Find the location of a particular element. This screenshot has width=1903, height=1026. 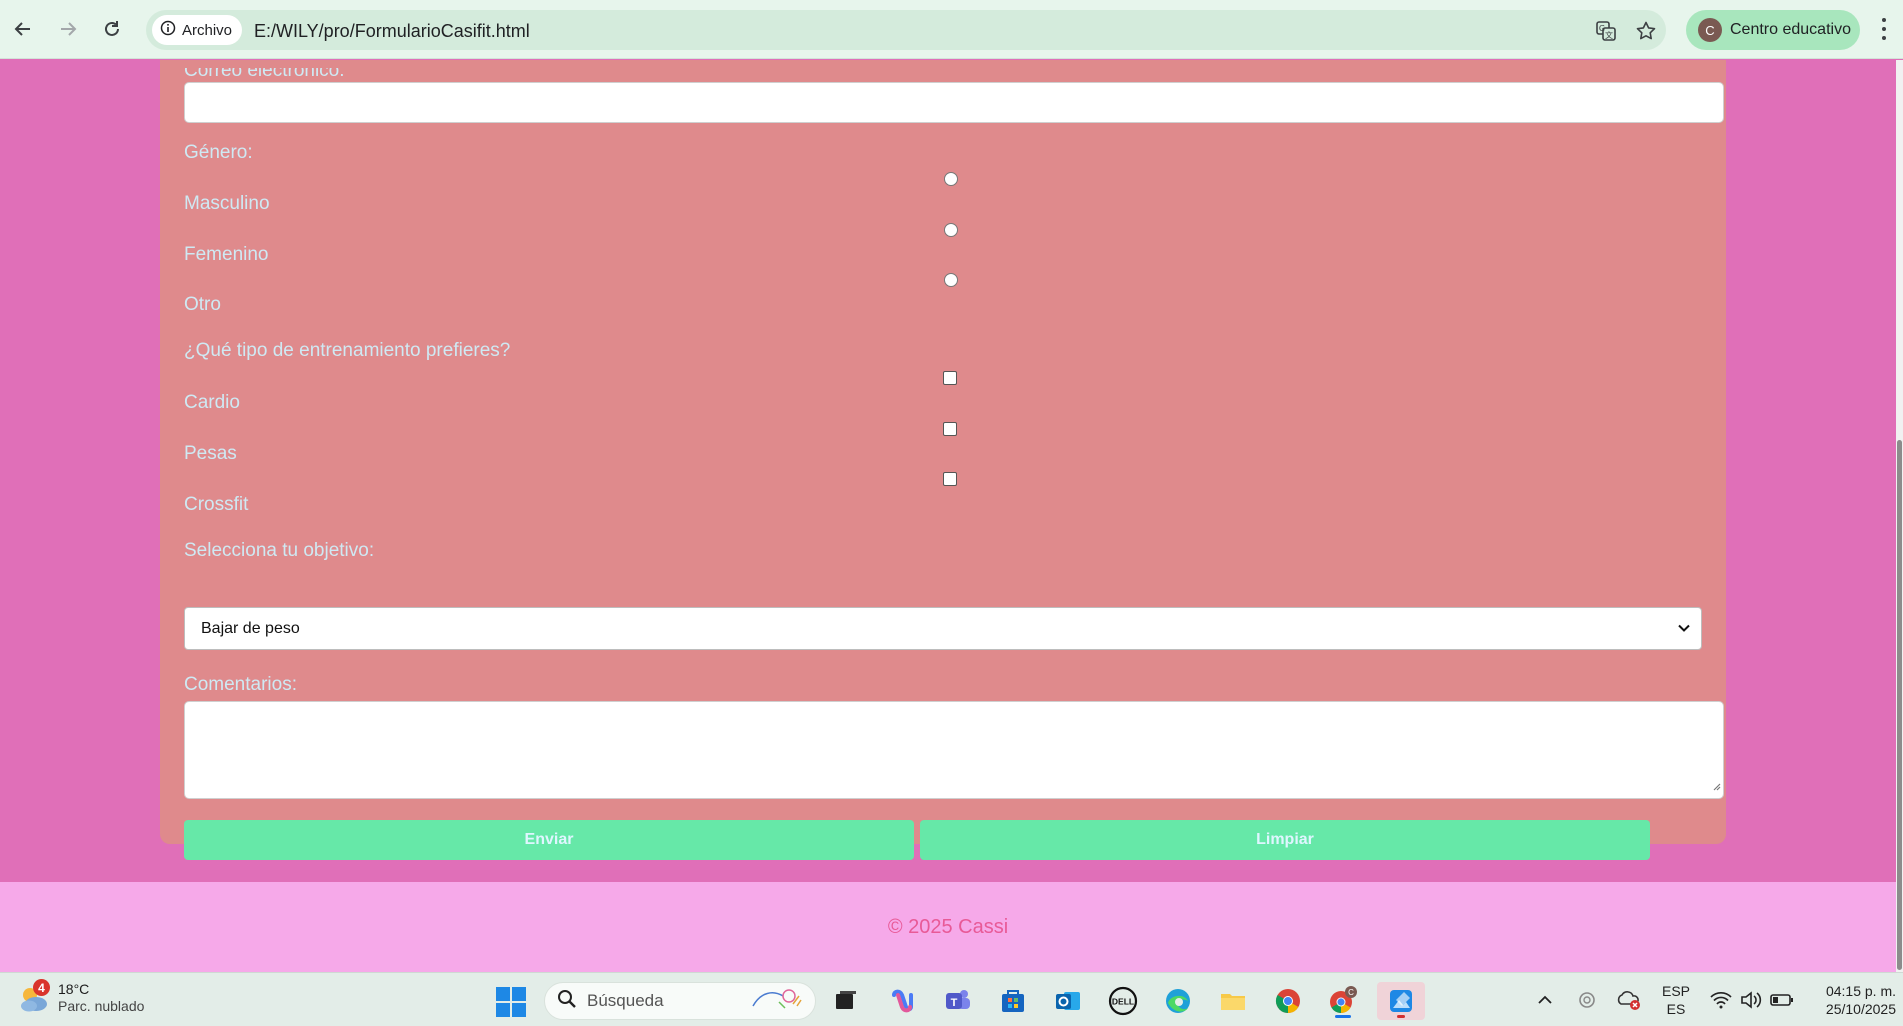

submit-button: Enviar is located at coordinates (549, 840).